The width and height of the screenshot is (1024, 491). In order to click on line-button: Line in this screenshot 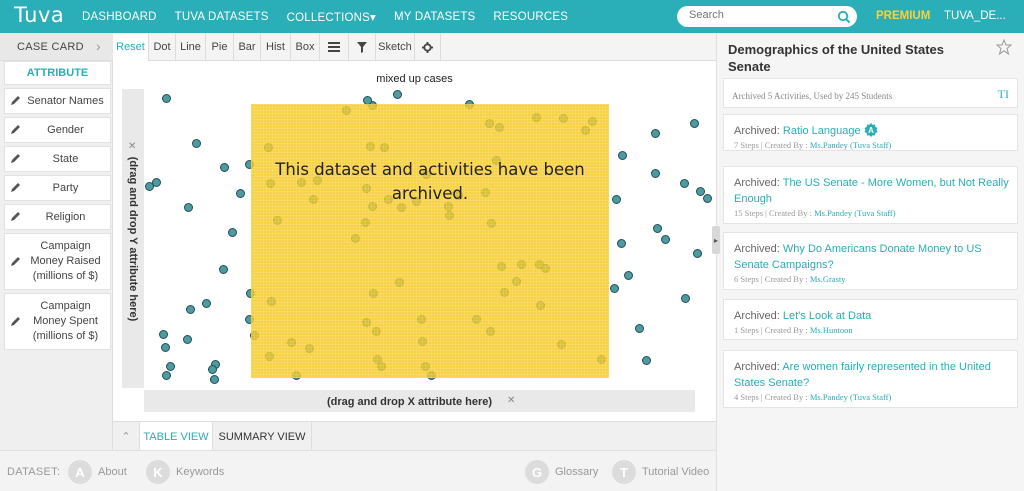, I will do `click(191, 47)`.